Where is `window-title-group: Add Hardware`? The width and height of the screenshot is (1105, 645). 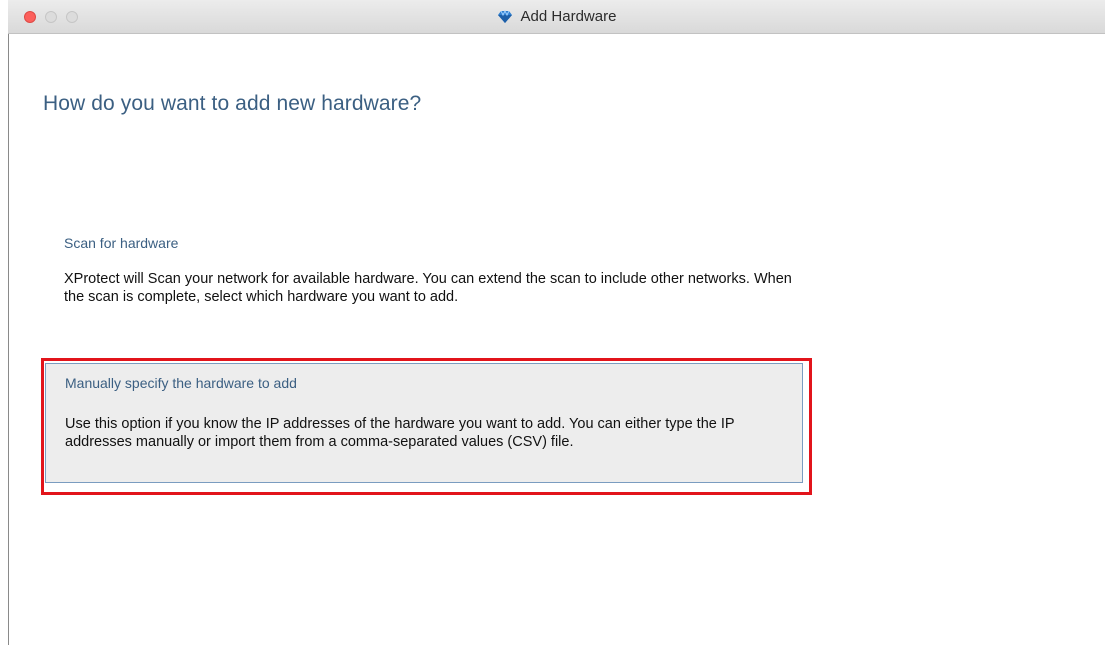
window-title-group: Add Hardware is located at coordinates (556, 16).